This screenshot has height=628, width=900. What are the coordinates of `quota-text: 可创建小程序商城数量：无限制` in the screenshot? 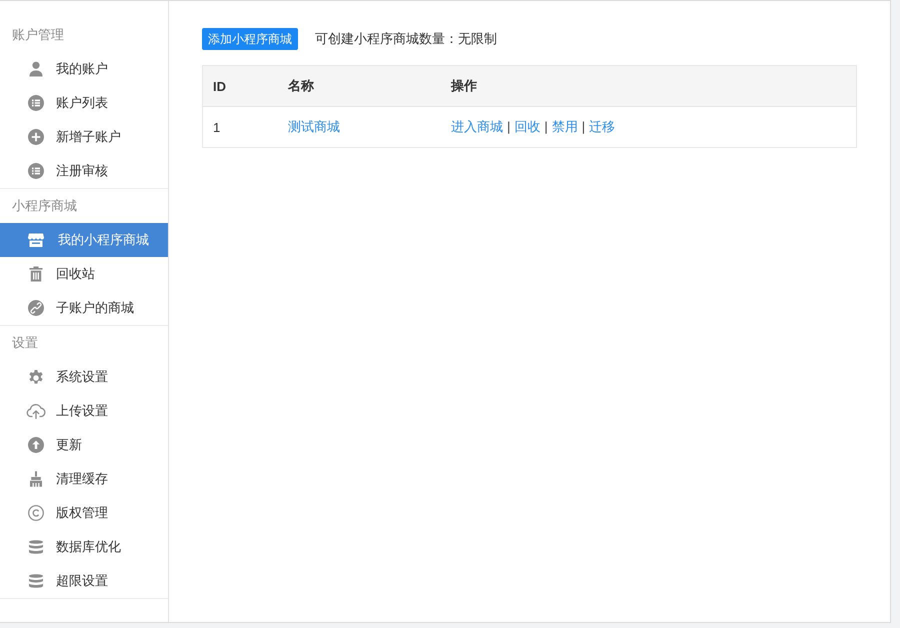 It's located at (406, 39).